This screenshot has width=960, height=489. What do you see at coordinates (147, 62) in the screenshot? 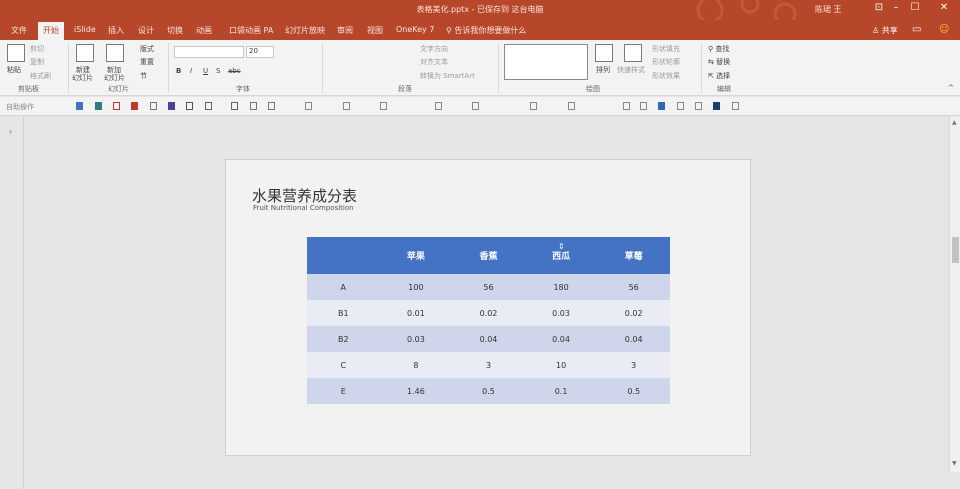
I see `reset-button: 重置` at bounding box center [147, 62].